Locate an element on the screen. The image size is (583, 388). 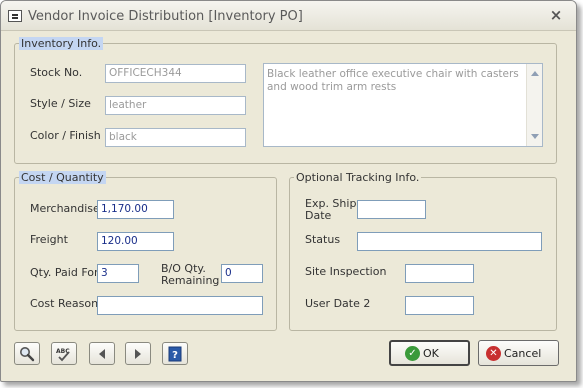
color-finish-label: Color / Finish is located at coordinates (65, 135).